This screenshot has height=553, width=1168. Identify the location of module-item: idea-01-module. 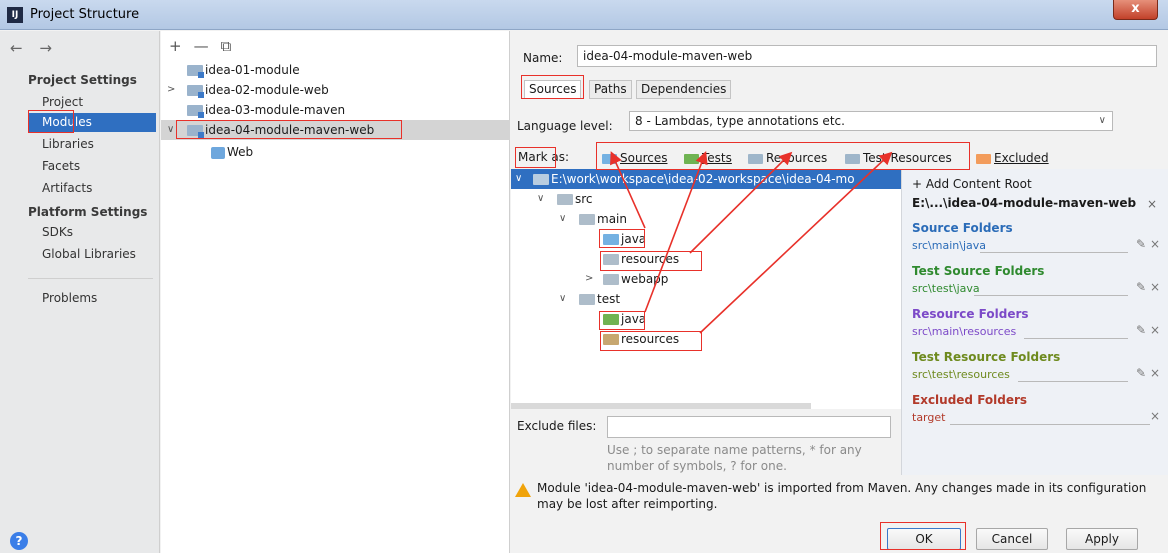
(335, 70).